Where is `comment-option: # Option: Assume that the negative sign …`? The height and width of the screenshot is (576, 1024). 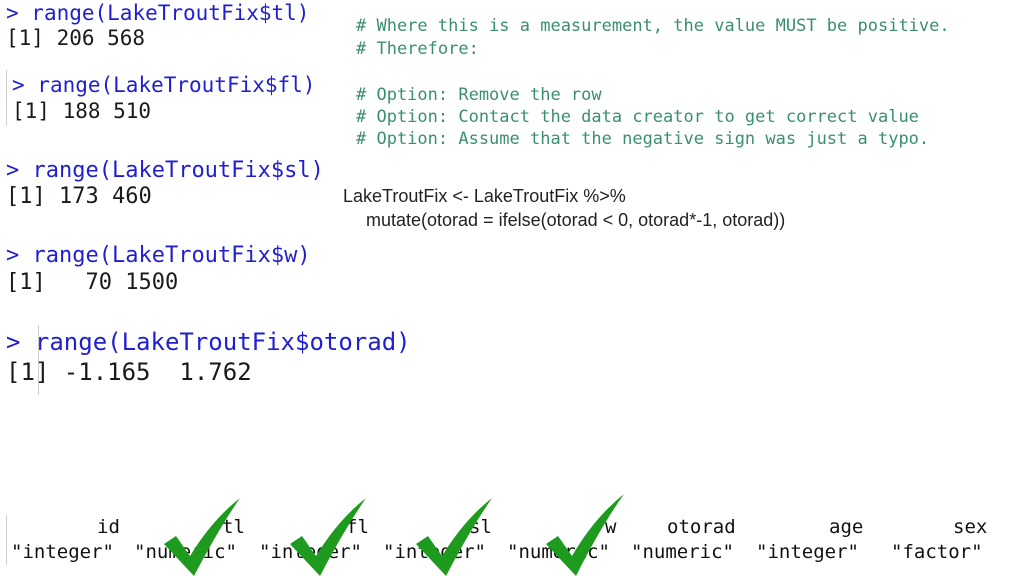 comment-option: # Option: Assume that the negative sign … is located at coordinates (643, 139).